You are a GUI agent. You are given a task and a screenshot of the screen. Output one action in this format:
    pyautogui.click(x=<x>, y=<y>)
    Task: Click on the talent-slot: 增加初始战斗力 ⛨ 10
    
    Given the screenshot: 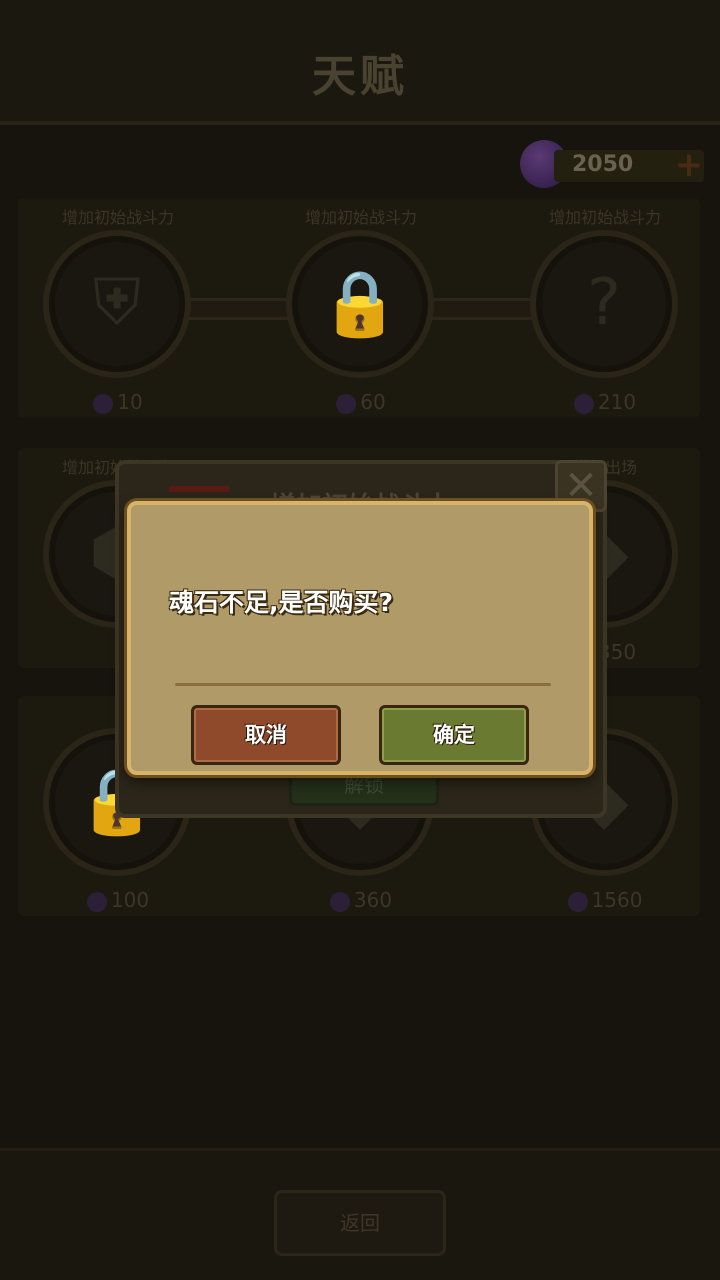 What is the action you would take?
    pyautogui.click(x=118, y=306)
    